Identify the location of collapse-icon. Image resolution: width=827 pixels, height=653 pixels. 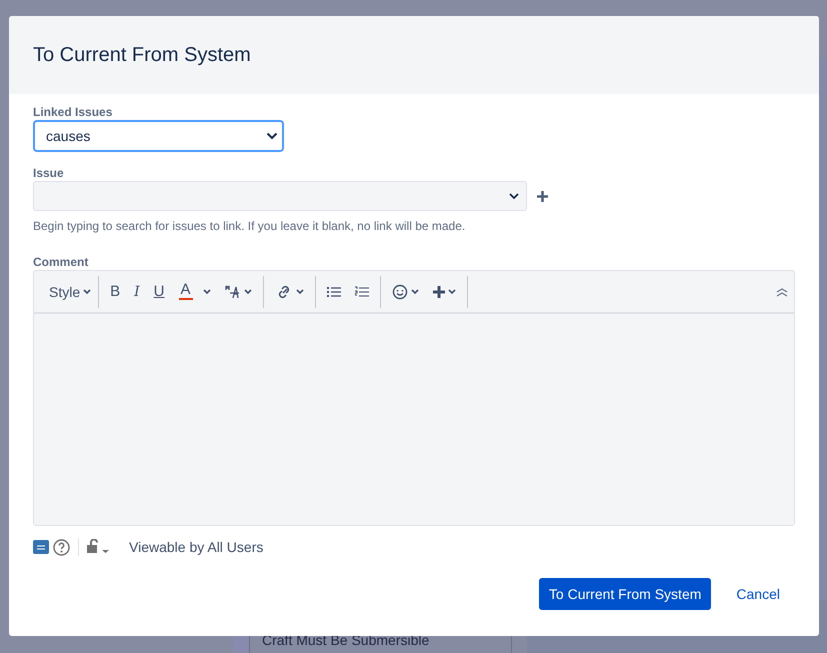
(782, 291).